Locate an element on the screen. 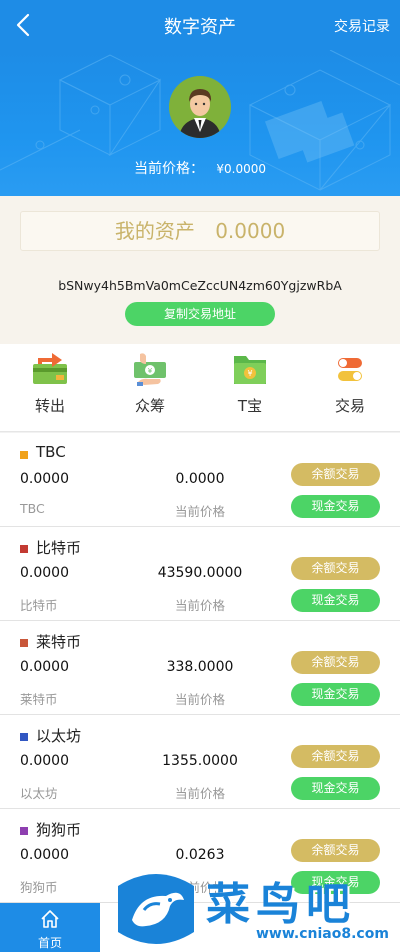  watermark-url: www.cniao8.com is located at coordinates (322, 934).